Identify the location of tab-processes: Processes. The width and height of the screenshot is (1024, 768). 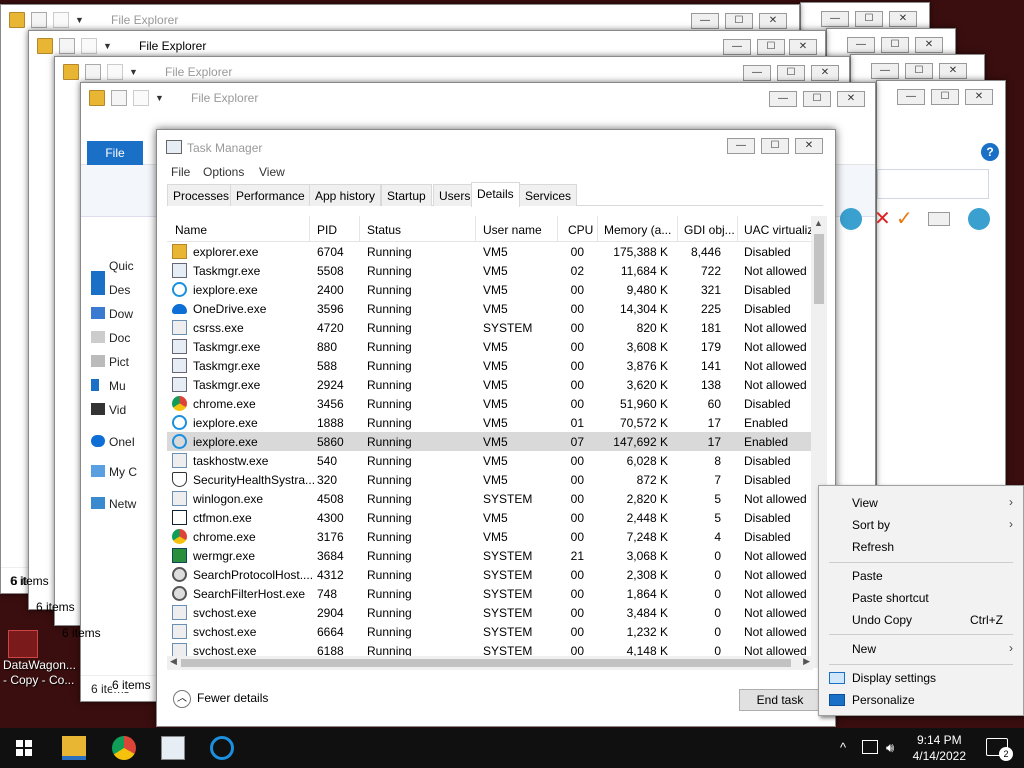
(201, 195).